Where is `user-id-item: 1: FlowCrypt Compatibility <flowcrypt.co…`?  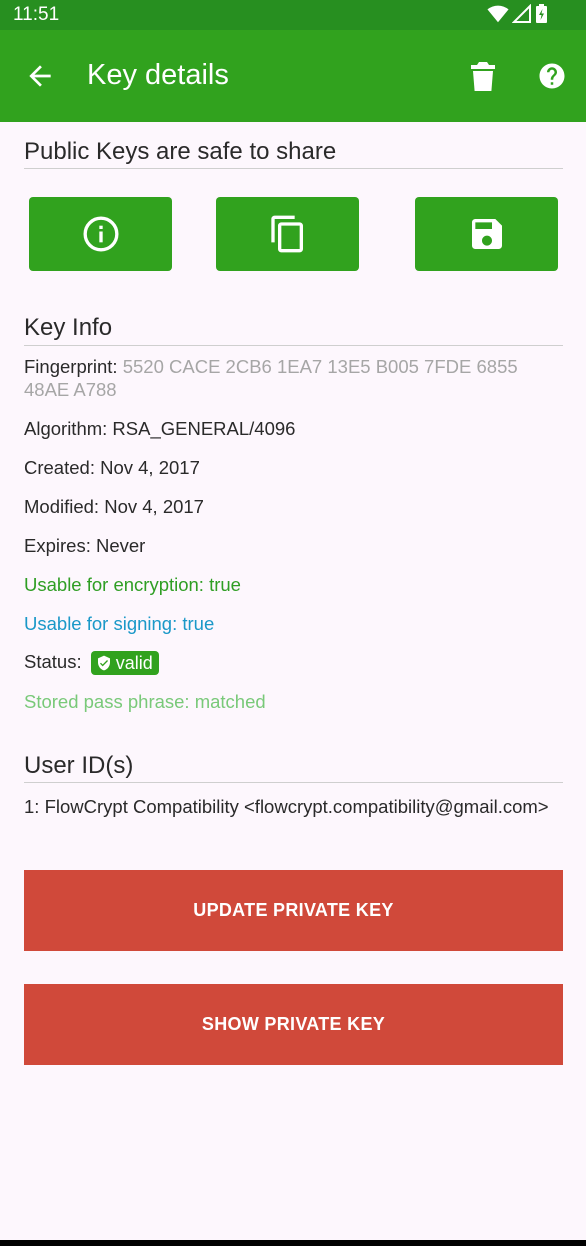 user-id-item: 1: FlowCrypt Compatibility <flowcrypt.co… is located at coordinates (286, 806).